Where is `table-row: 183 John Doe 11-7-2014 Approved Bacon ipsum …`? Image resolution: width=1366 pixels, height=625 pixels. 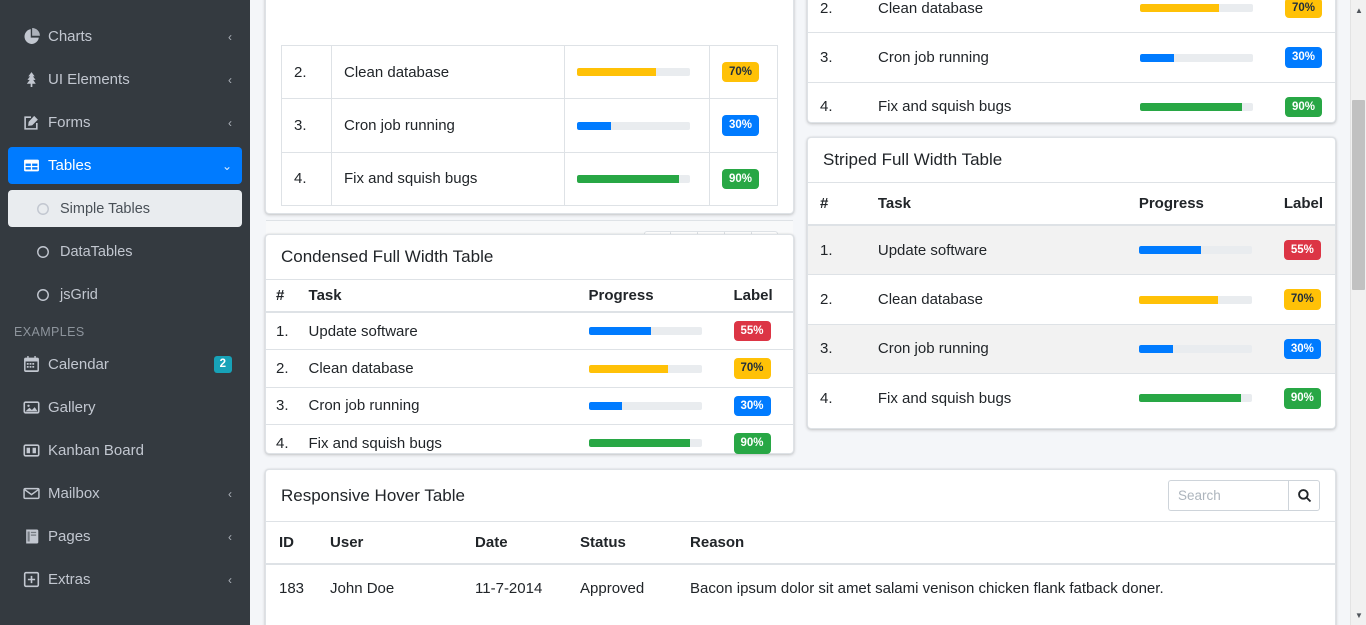
table-row: 183 John Doe 11-7-2014 Approved Bacon ipsum … is located at coordinates (800, 587).